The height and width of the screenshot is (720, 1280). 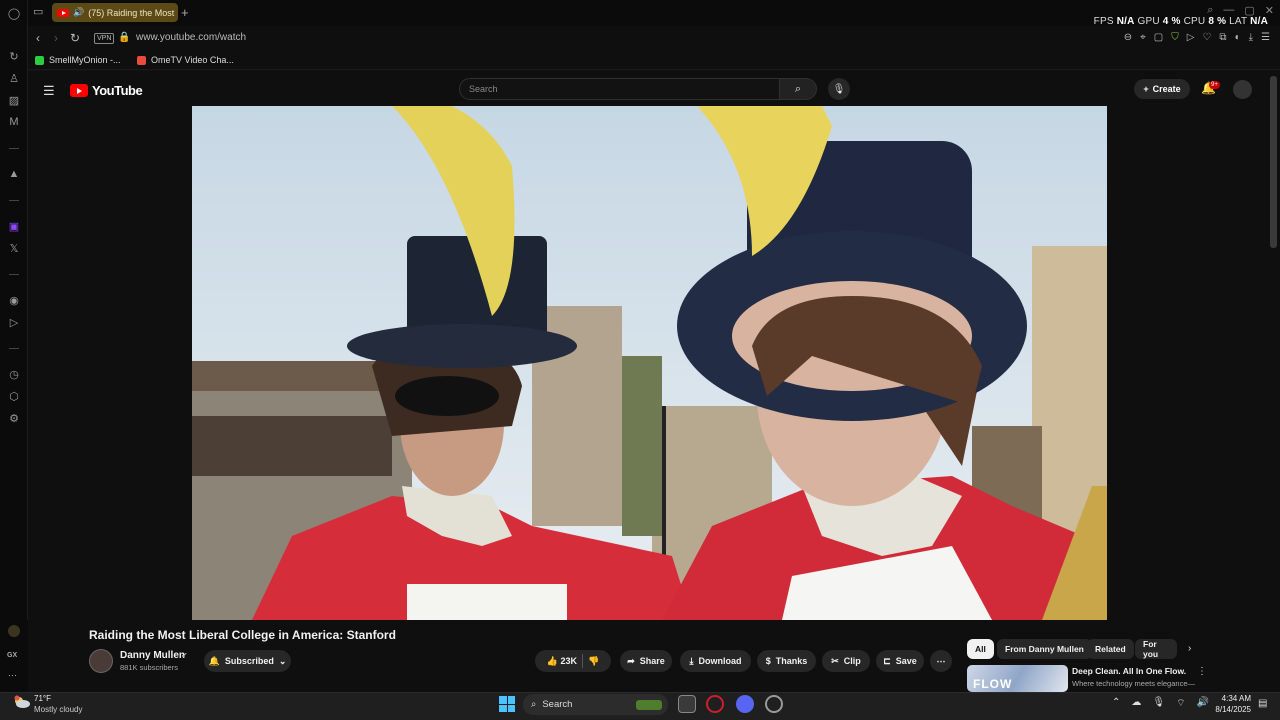 What do you see at coordinates (1156, 649) in the screenshot?
I see `chip-for-you: For you` at bounding box center [1156, 649].